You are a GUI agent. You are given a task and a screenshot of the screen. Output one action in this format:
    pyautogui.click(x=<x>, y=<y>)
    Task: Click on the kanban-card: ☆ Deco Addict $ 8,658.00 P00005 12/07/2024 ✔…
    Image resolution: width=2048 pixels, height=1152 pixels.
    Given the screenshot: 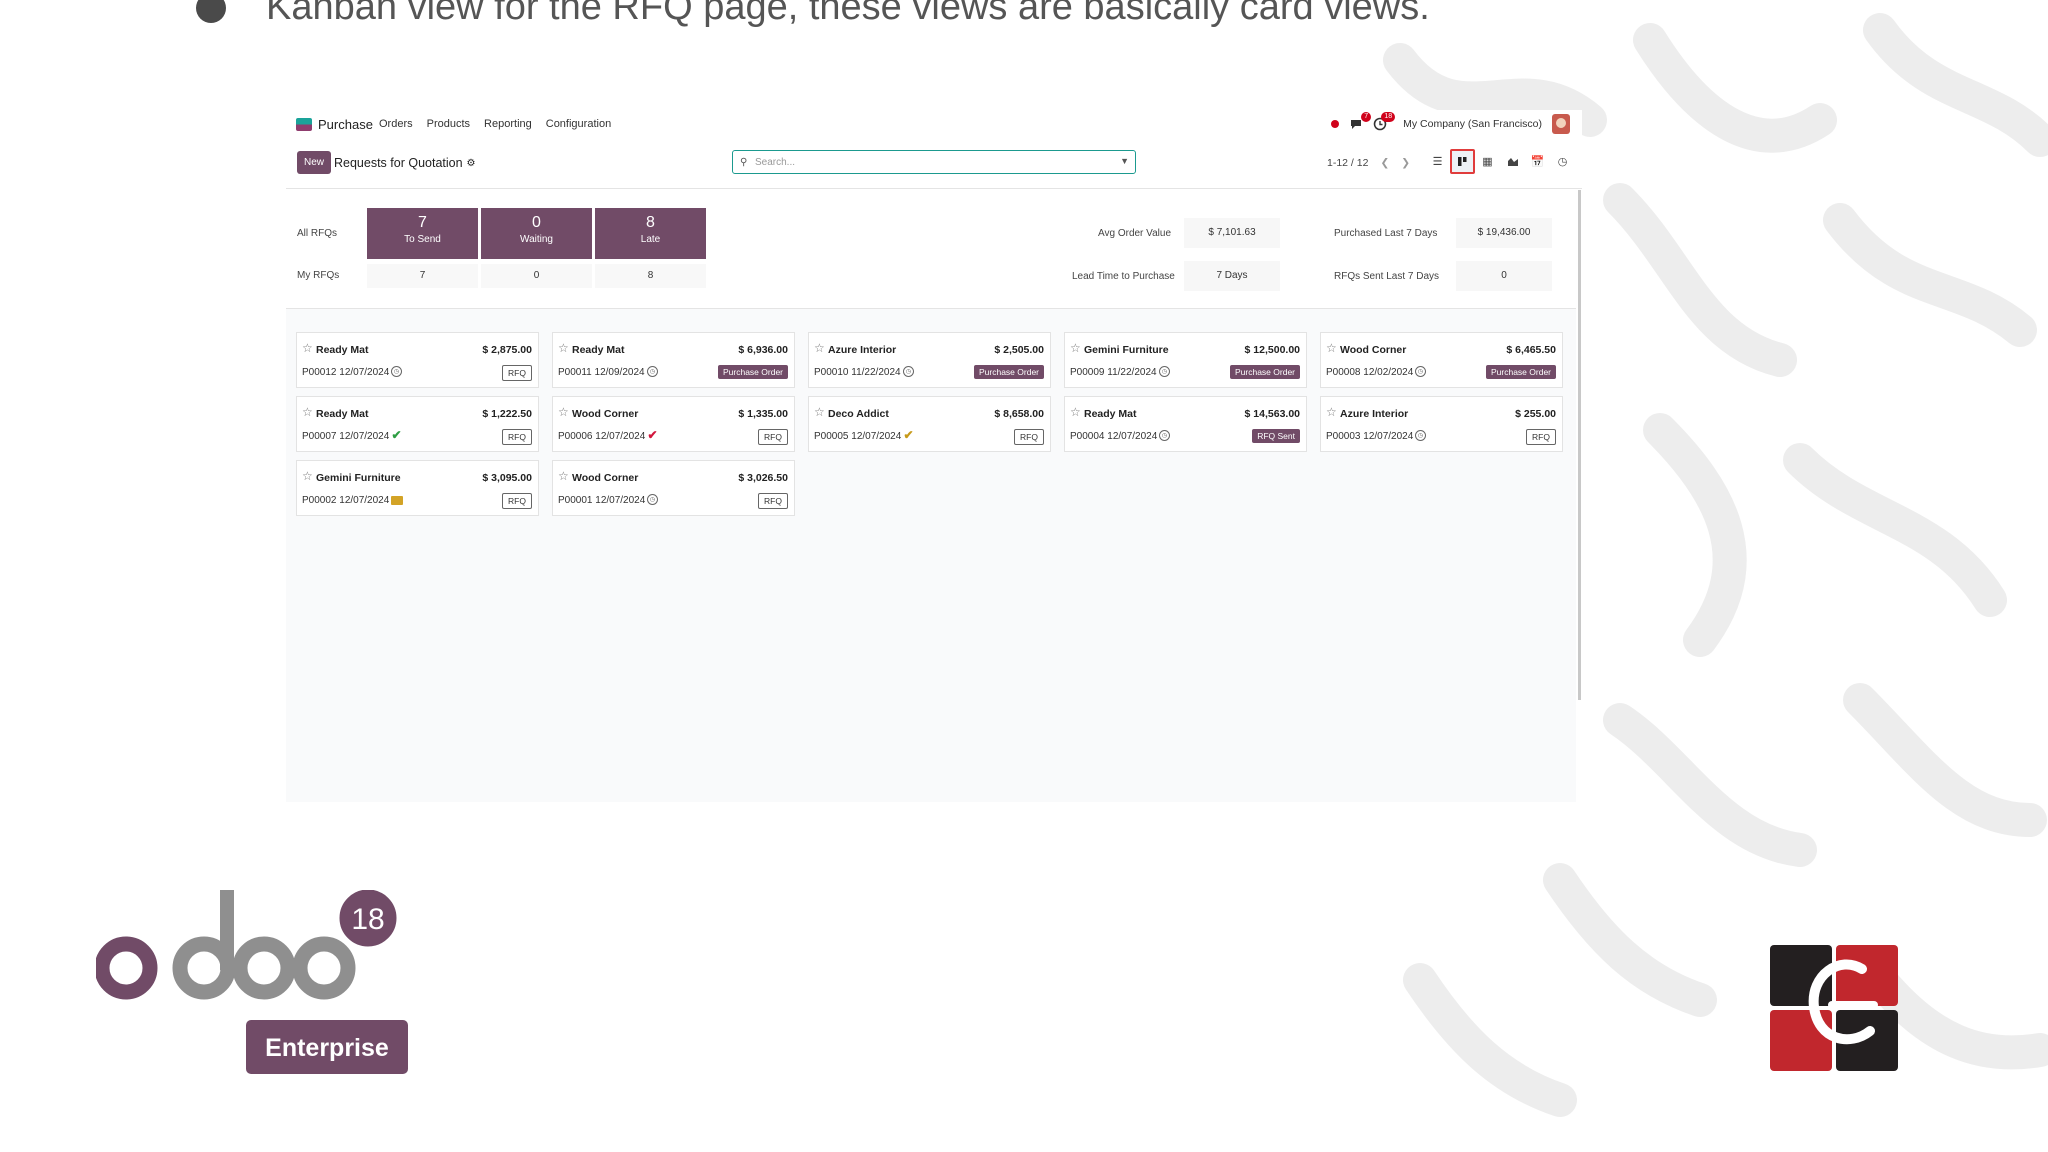 What is the action you would take?
    pyautogui.click(x=929, y=424)
    